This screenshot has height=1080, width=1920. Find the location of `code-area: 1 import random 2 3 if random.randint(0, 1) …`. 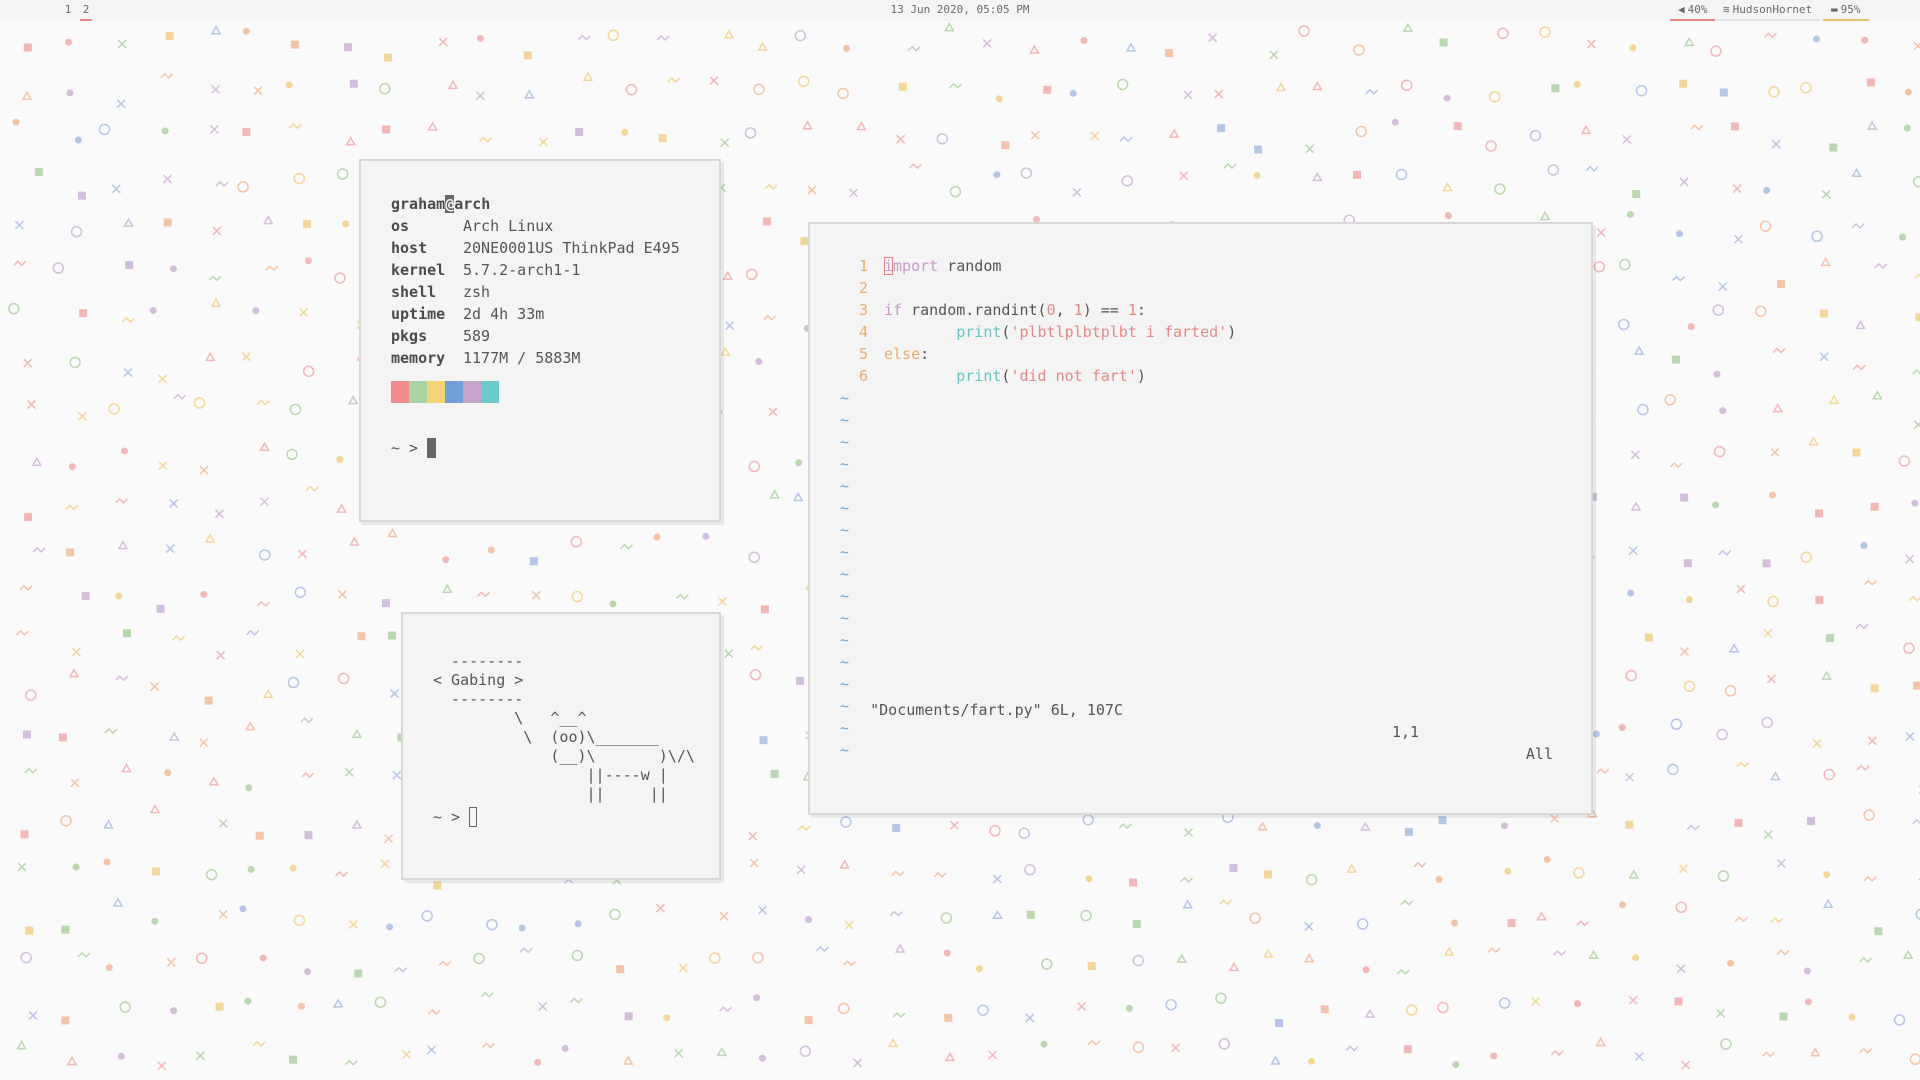

code-area: 1 import random 2 3 if random.randint(0, 1) … is located at coordinates (1047, 321).